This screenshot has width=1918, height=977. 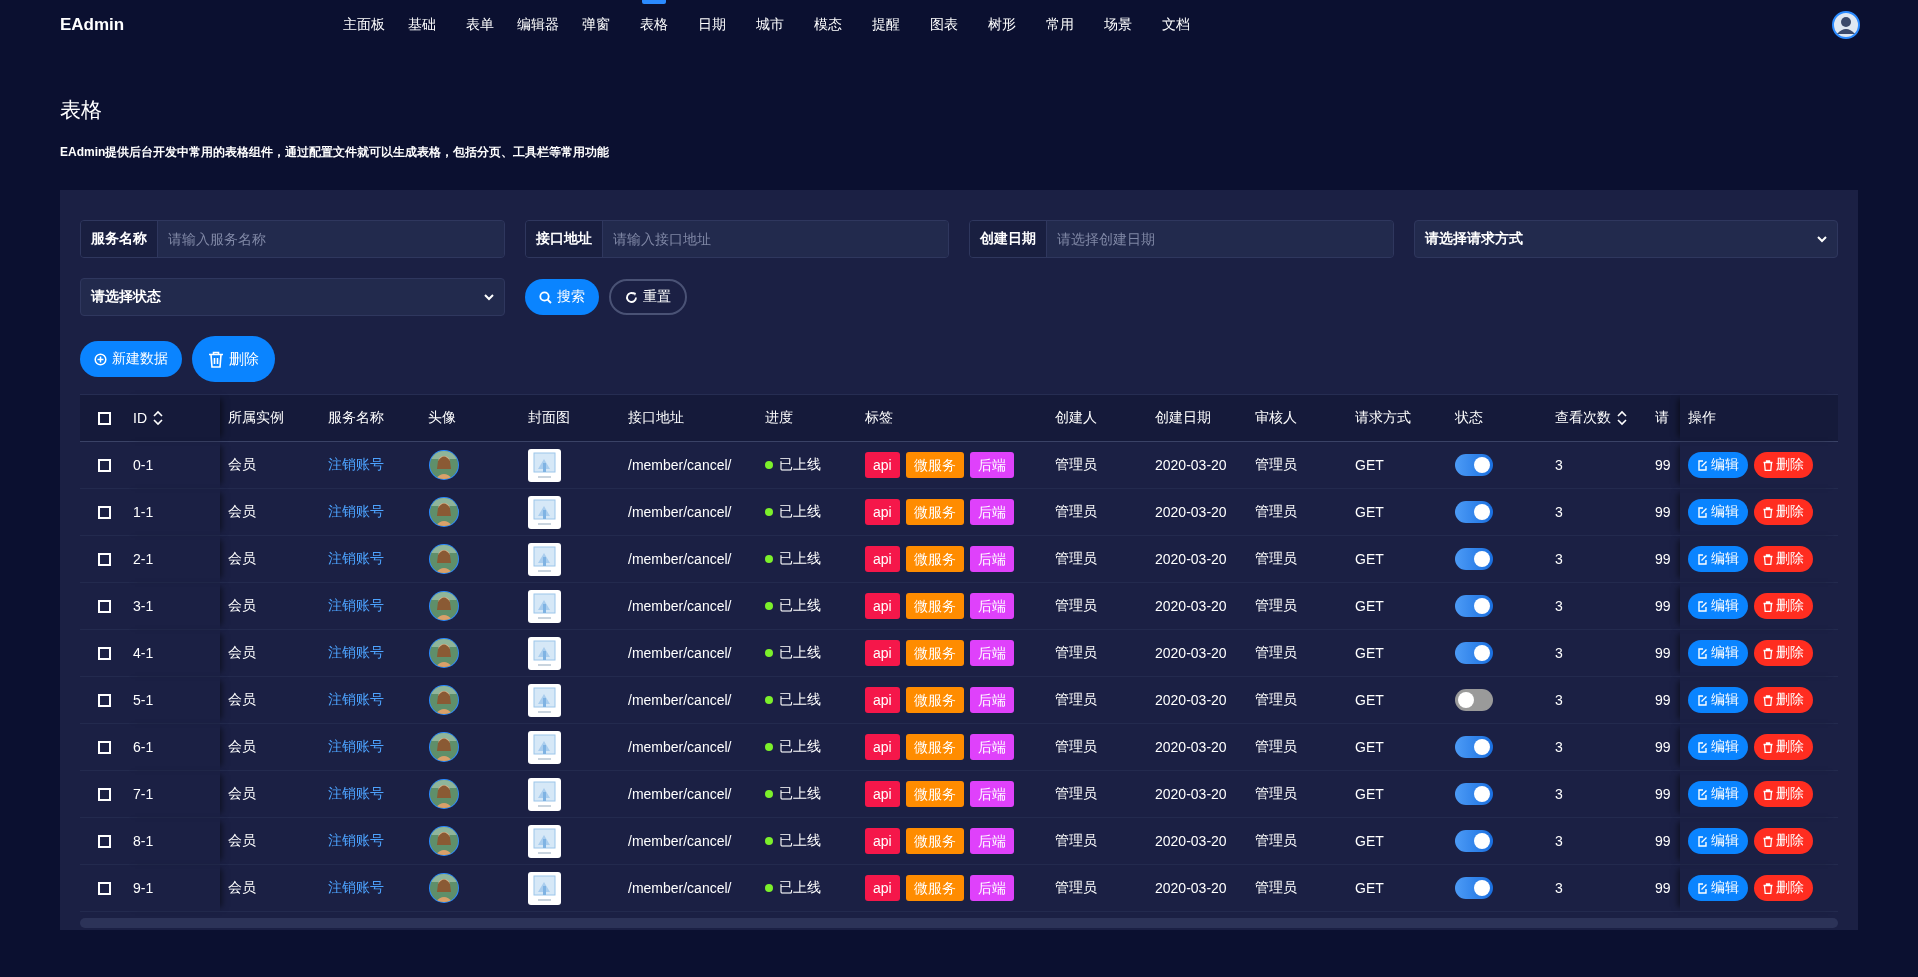 What do you see at coordinates (631, 297) in the screenshot?
I see `refresh-icon` at bounding box center [631, 297].